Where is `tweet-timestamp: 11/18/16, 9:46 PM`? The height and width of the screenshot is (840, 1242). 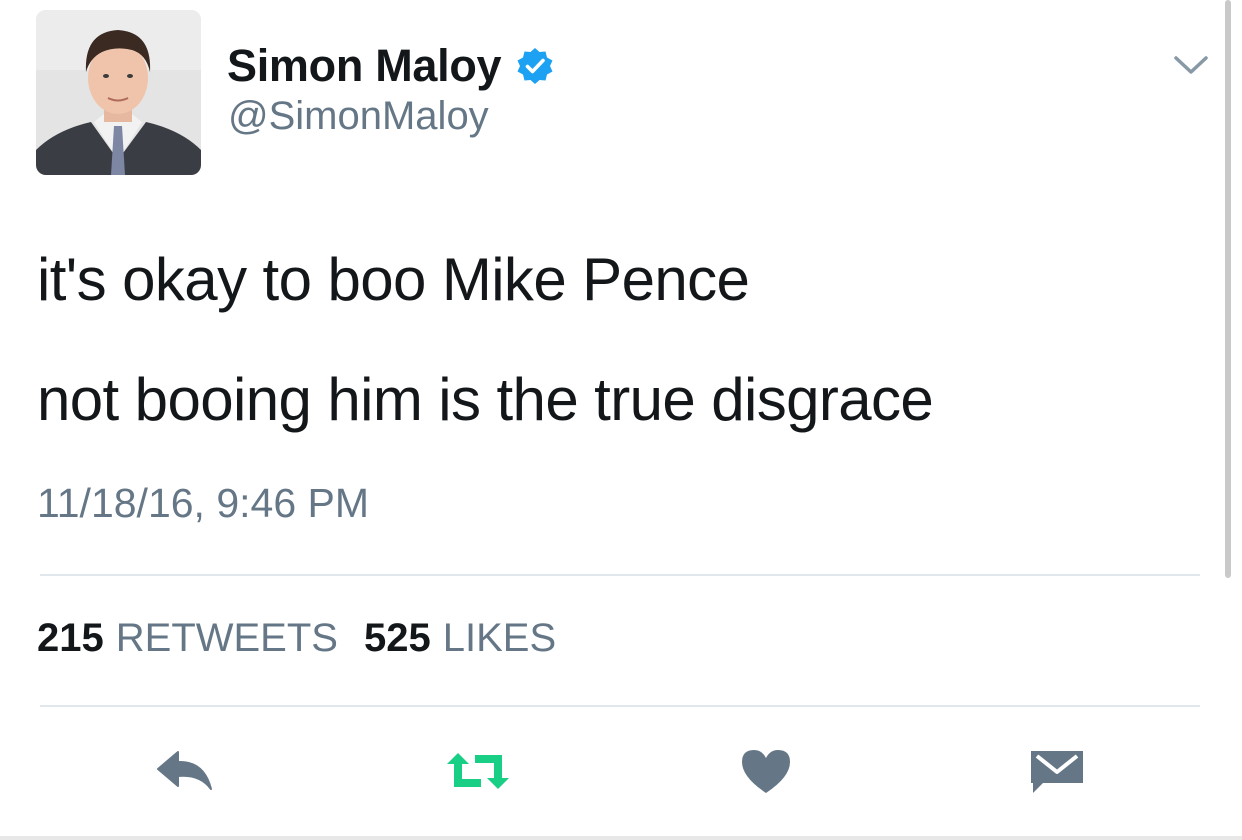 tweet-timestamp: 11/18/16, 9:46 PM is located at coordinates (203, 503).